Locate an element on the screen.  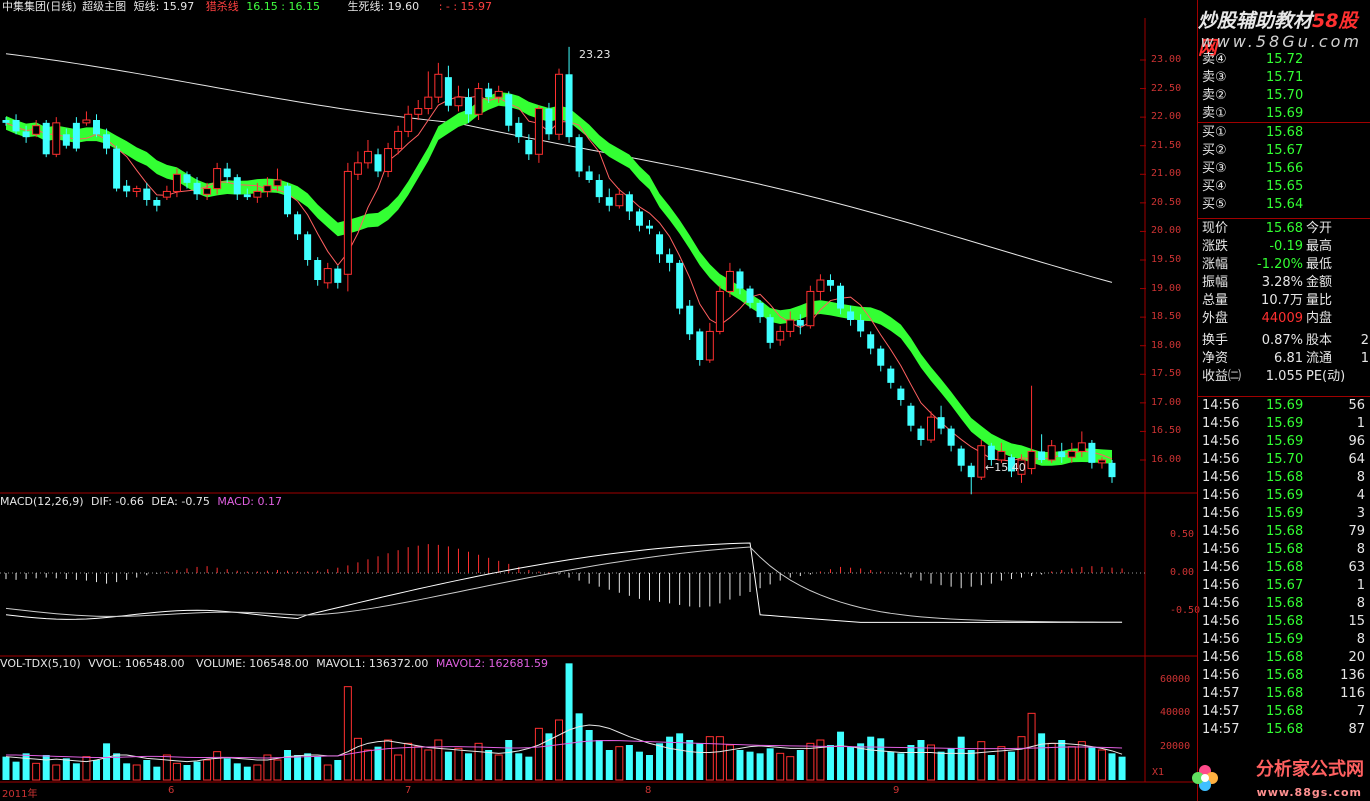
quote-value: 3.28% is located at coordinates (1282, 282).